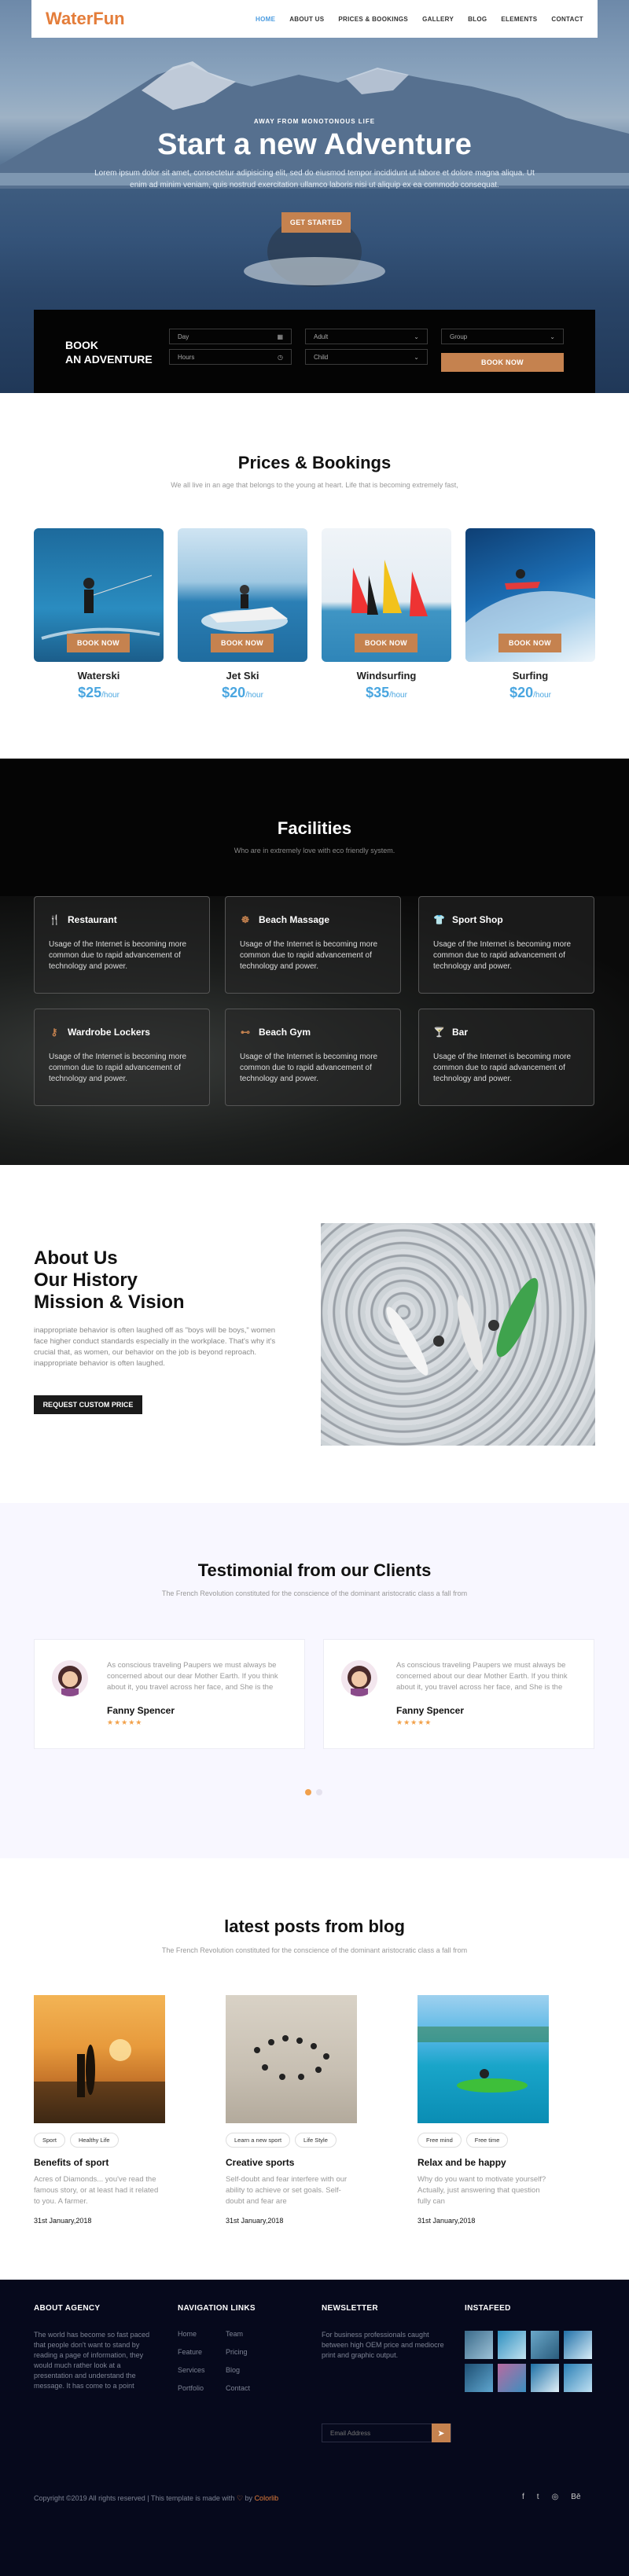 The image size is (629, 2576). What do you see at coordinates (237, 2352) in the screenshot?
I see `footer-link-pricing: Pricing` at bounding box center [237, 2352].